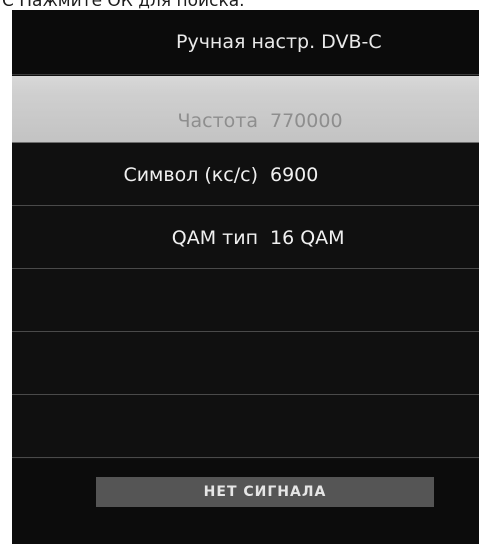 The height and width of the screenshot is (544, 489). What do you see at coordinates (307, 238) in the screenshot?
I see `qam-type-value: 16 QAM` at bounding box center [307, 238].